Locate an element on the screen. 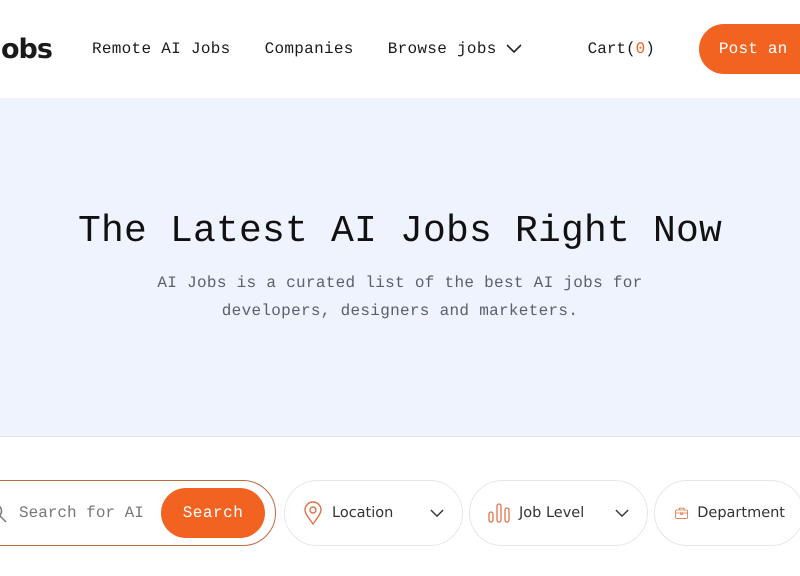  cart-link: Cart(0) is located at coordinates (621, 49).